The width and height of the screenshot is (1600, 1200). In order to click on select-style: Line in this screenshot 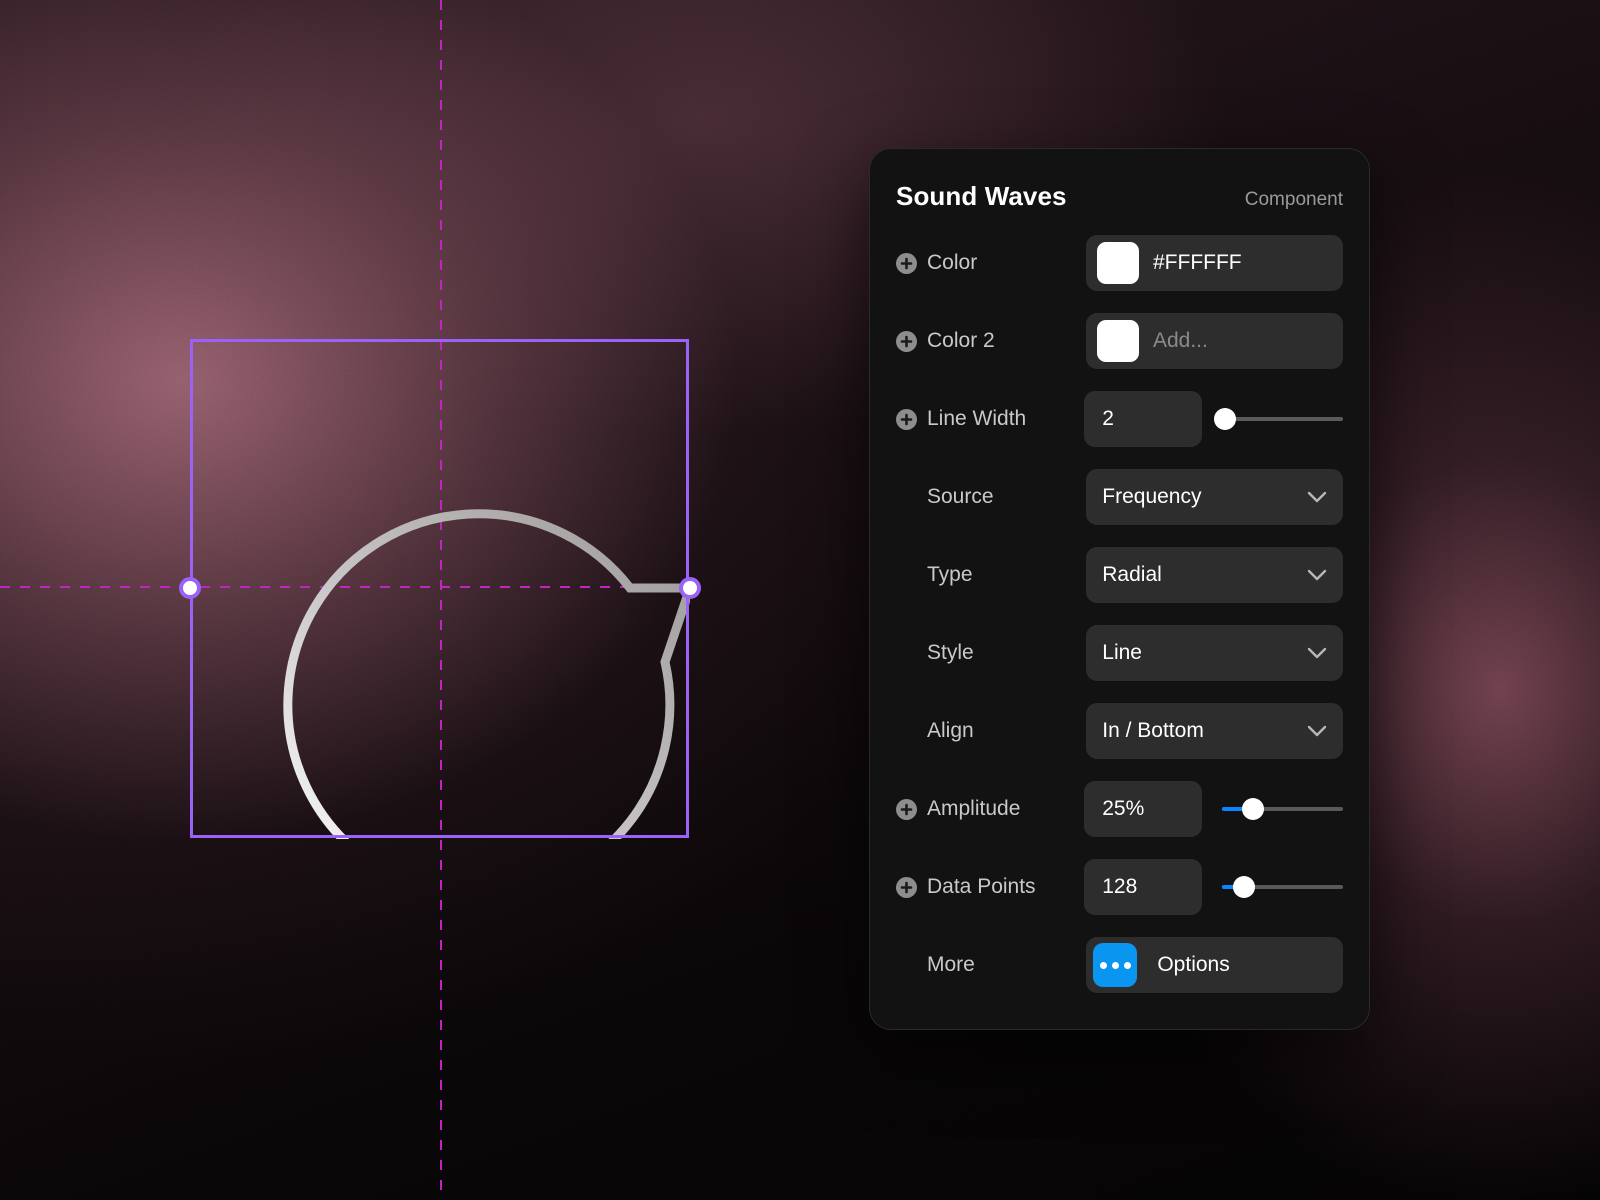, I will do `click(1214, 653)`.